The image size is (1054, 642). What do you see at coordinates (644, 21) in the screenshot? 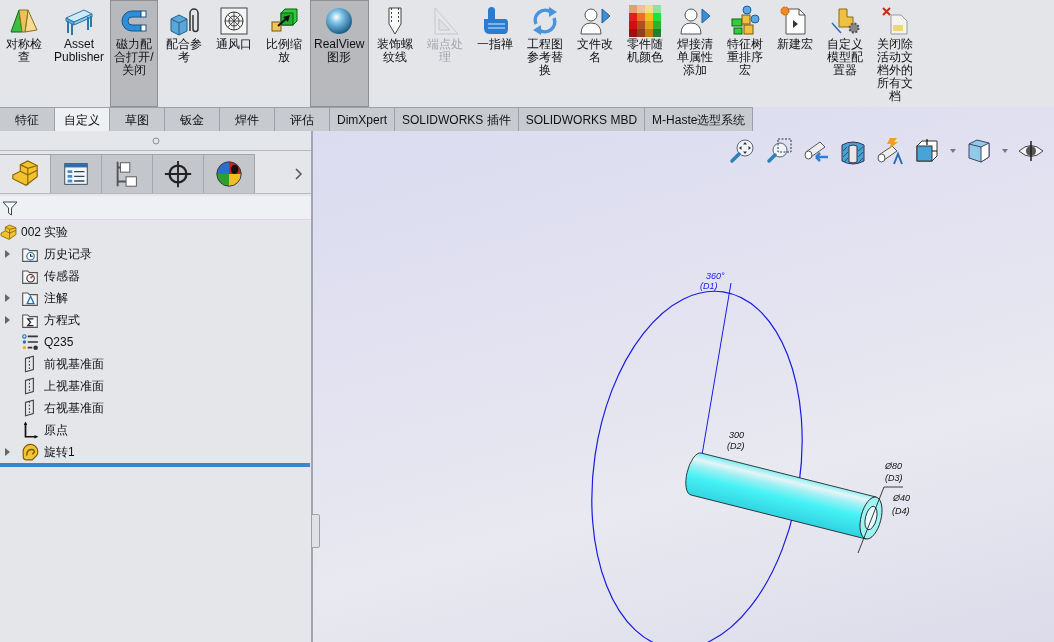
I see `color-grid-icon` at bounding box center [644, 21].